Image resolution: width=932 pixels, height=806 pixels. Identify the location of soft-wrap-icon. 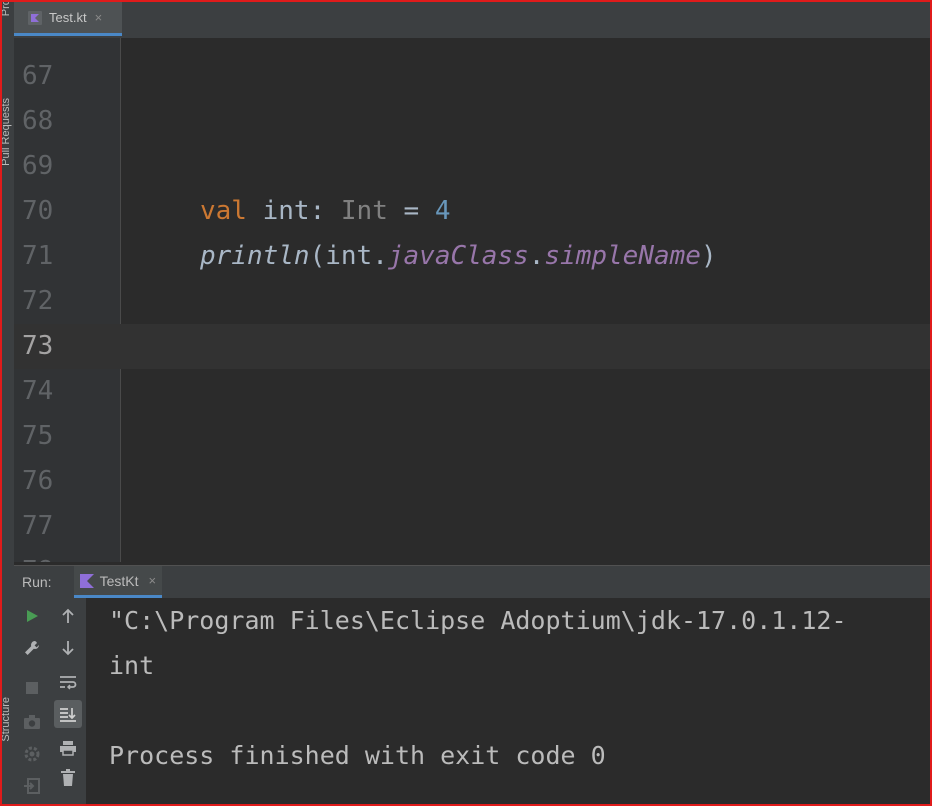
(68, 683).